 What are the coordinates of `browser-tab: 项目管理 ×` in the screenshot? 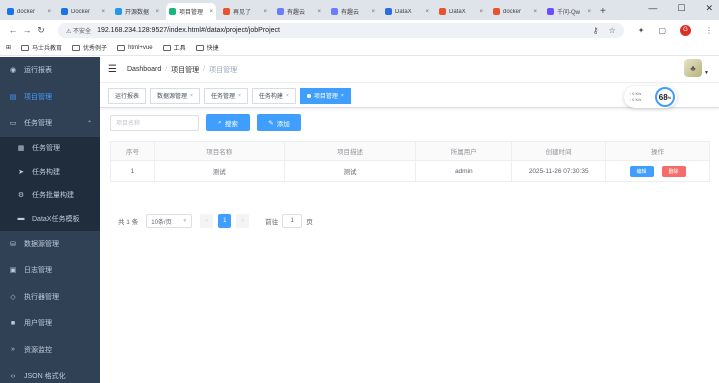 It's located at (191, 11).